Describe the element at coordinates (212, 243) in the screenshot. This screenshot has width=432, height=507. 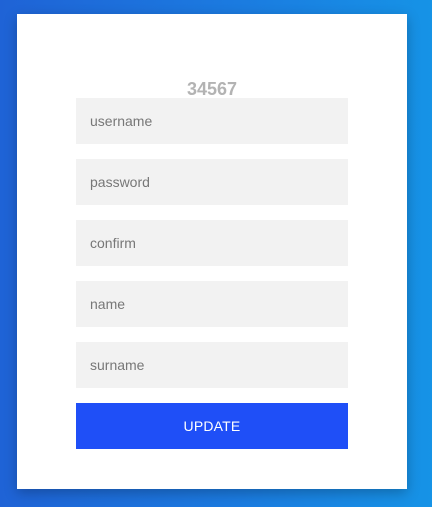
I see `confirm-password-field` at that location.